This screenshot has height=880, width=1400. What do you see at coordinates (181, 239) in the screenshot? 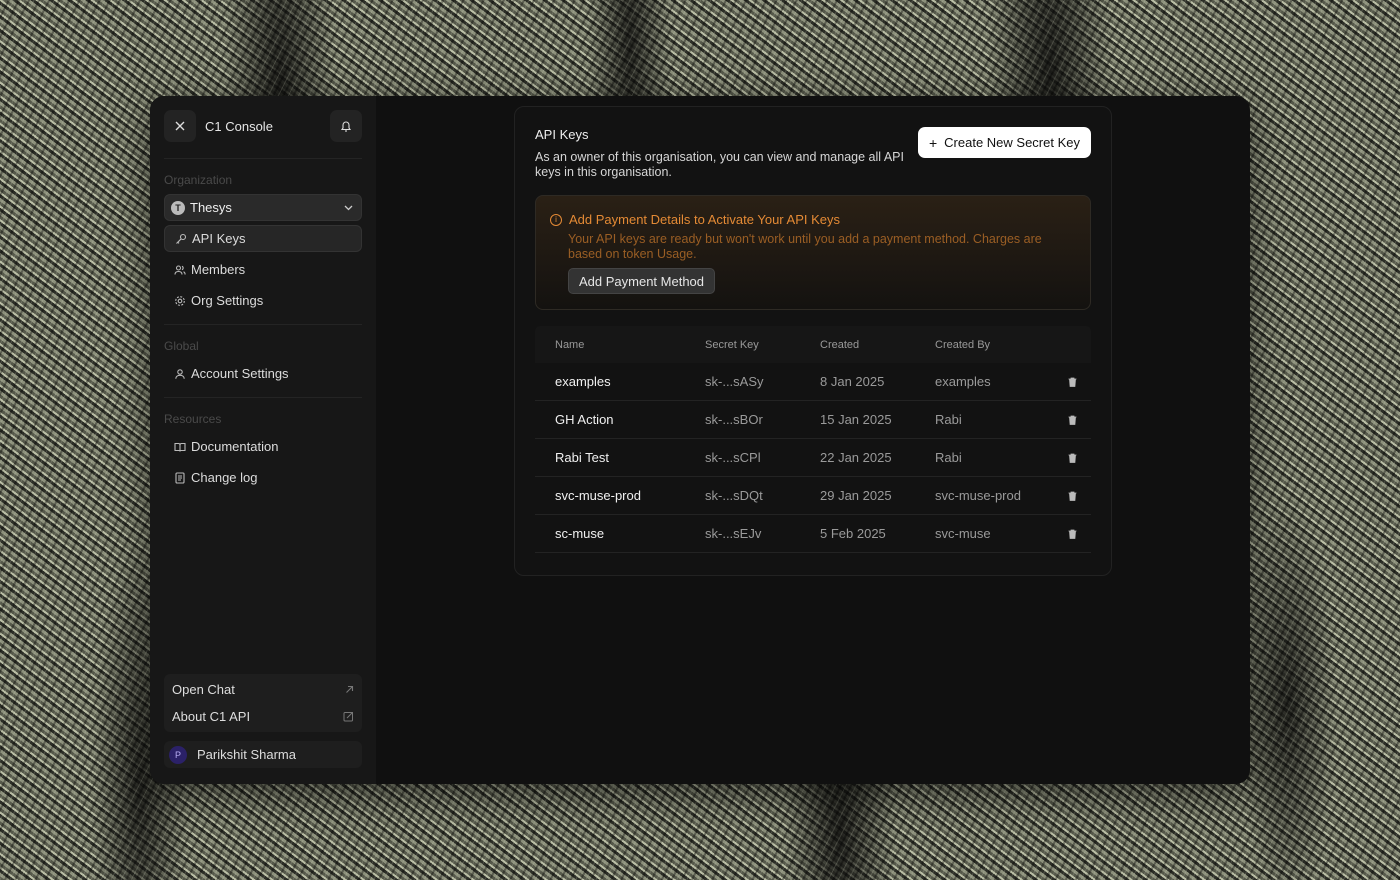
I see `key-icon` at bounding box center [181, 239].